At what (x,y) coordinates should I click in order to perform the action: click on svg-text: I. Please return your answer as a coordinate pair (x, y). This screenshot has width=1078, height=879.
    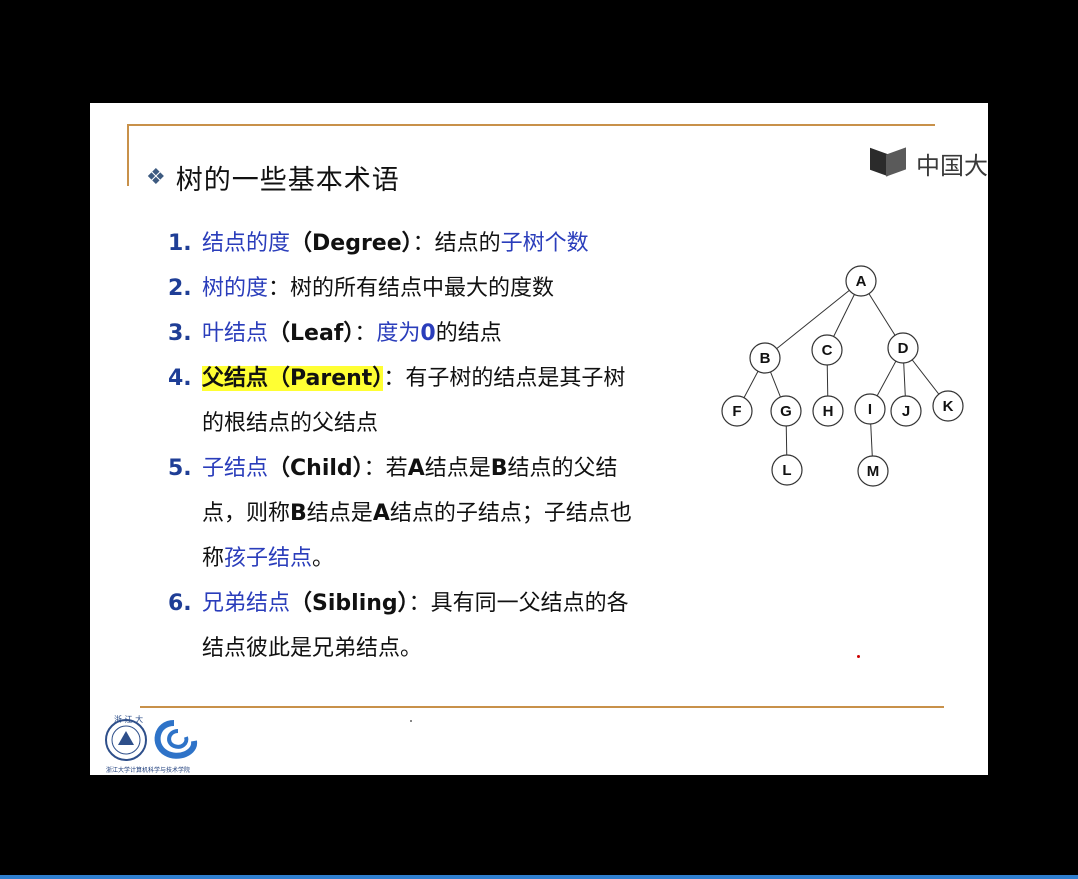
    Looking at the image, I should click on (870, 409).